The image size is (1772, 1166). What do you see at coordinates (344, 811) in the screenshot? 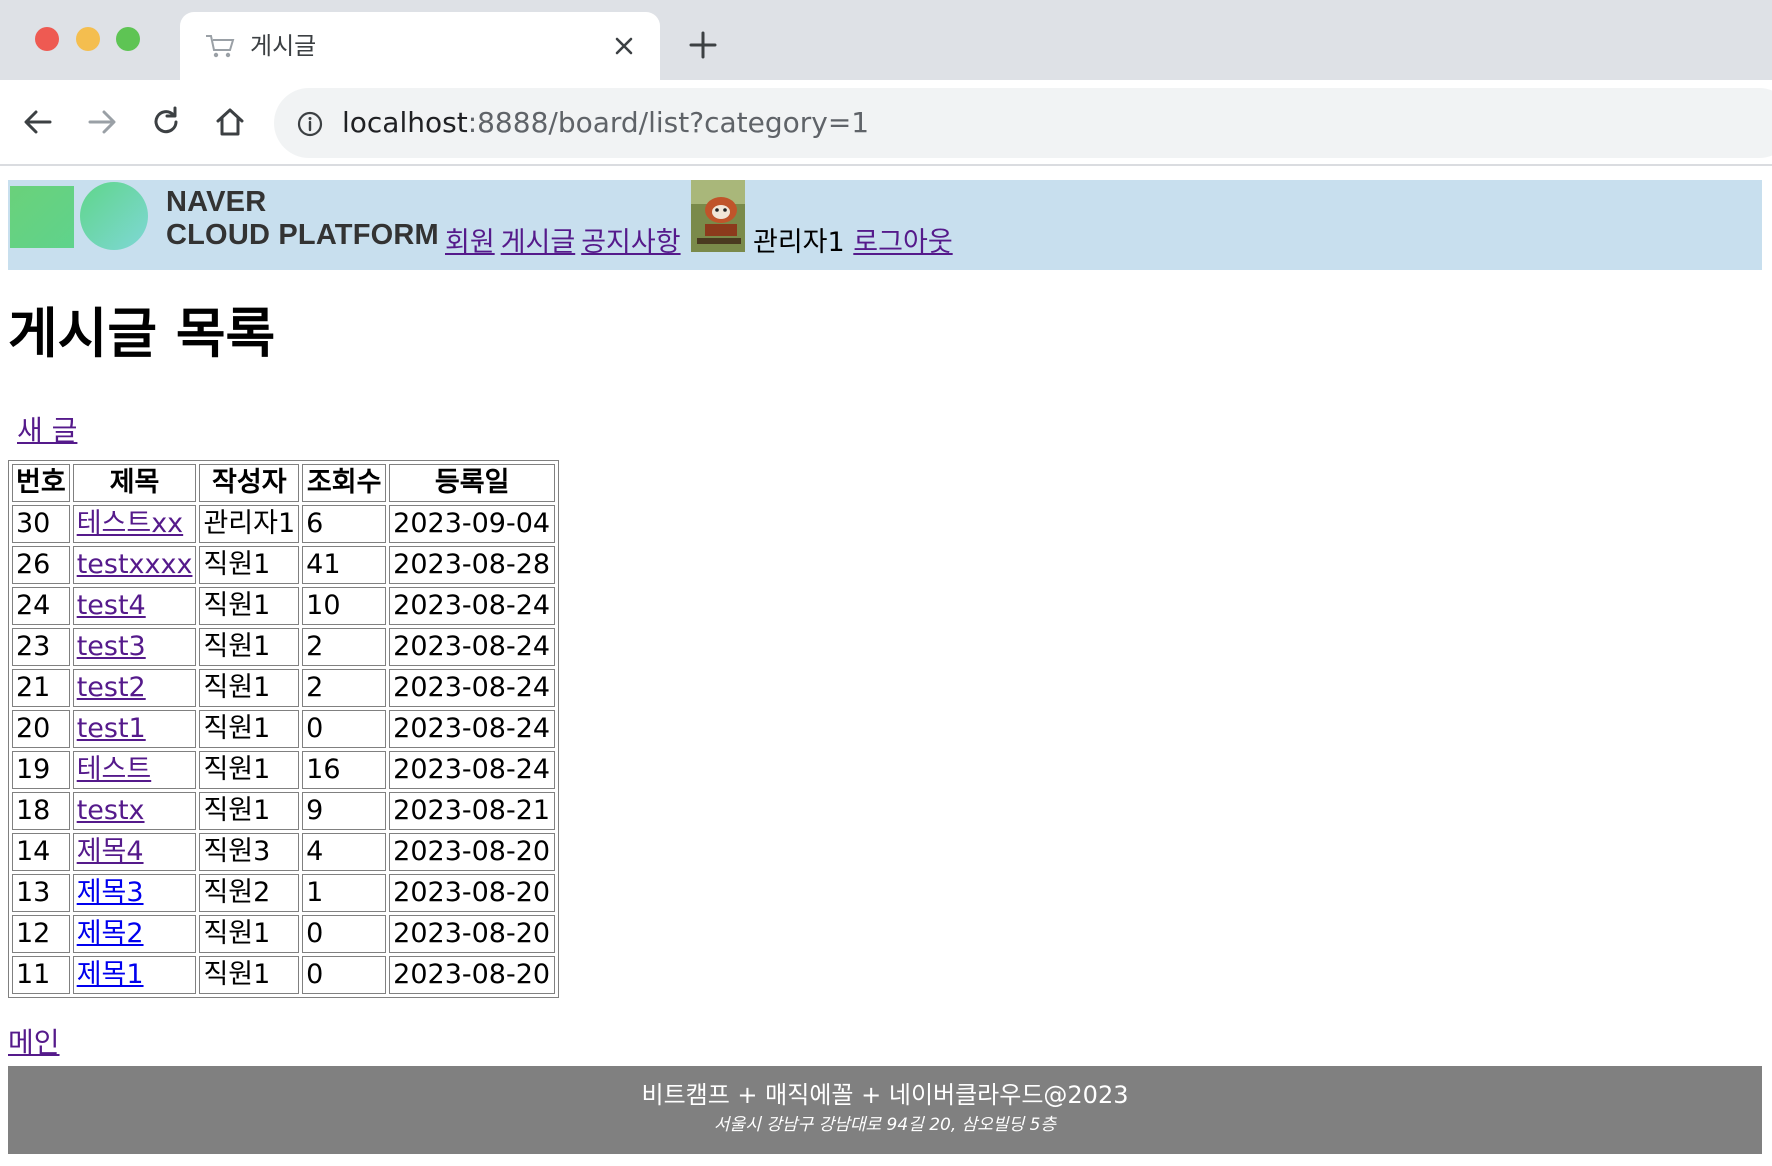
I see `cell-views: 9` at bounding box center [344, 811].